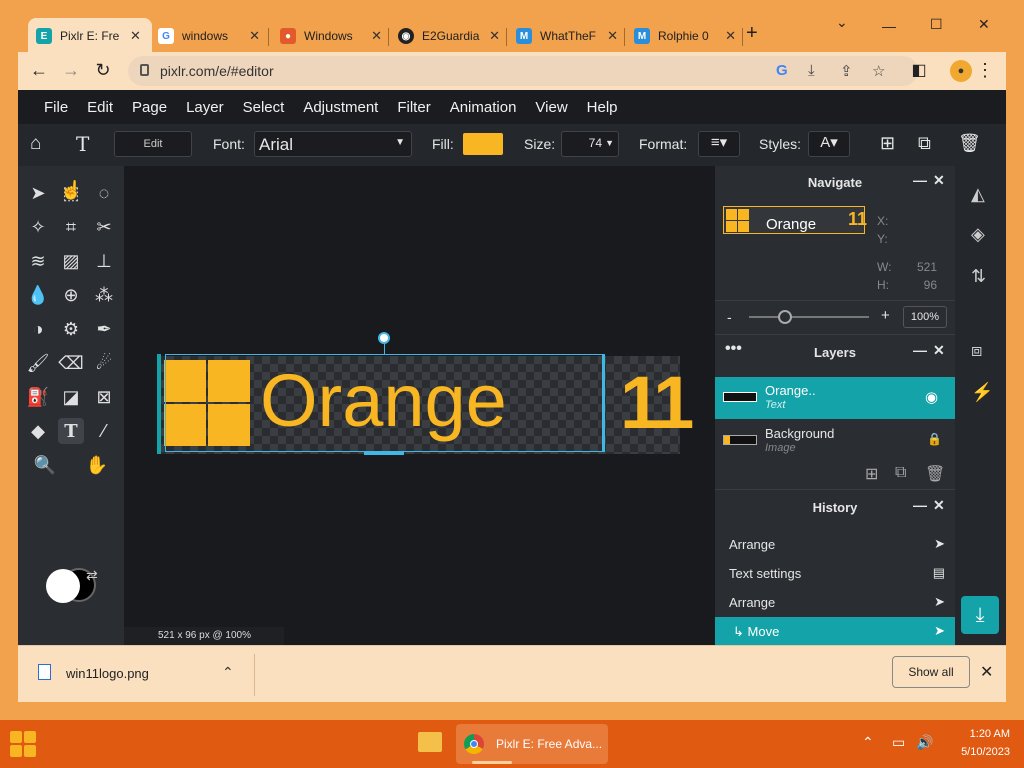 The image size is (1024, 768). I want to click on resize-handle-right, so click(603, 403).